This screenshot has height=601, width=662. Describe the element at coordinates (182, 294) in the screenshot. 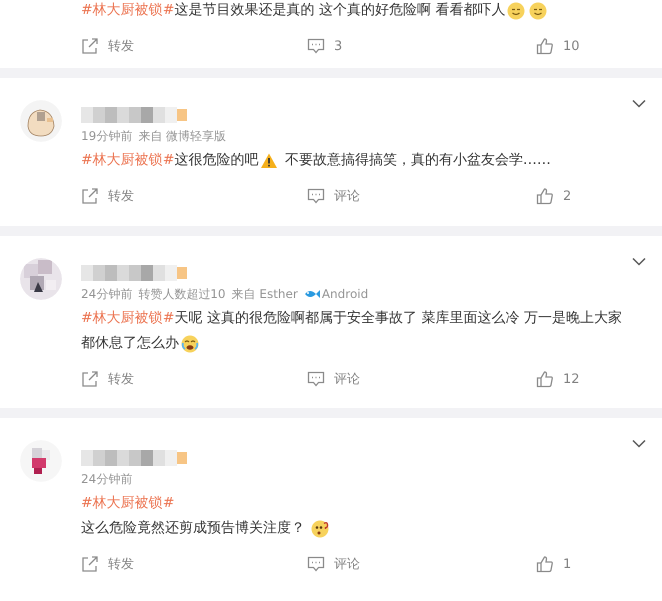

I see `meta-text: 转赞人数超过10` at that location.